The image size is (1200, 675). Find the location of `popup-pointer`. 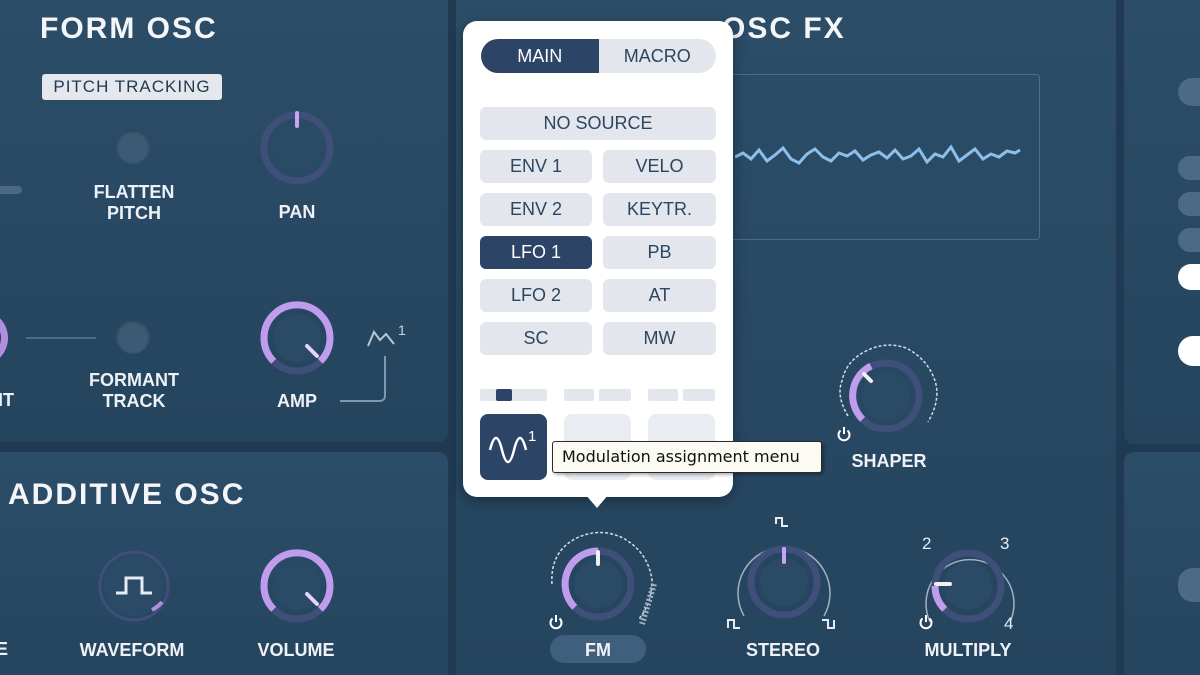

popup-pointer is located at coordinates (597, 501).